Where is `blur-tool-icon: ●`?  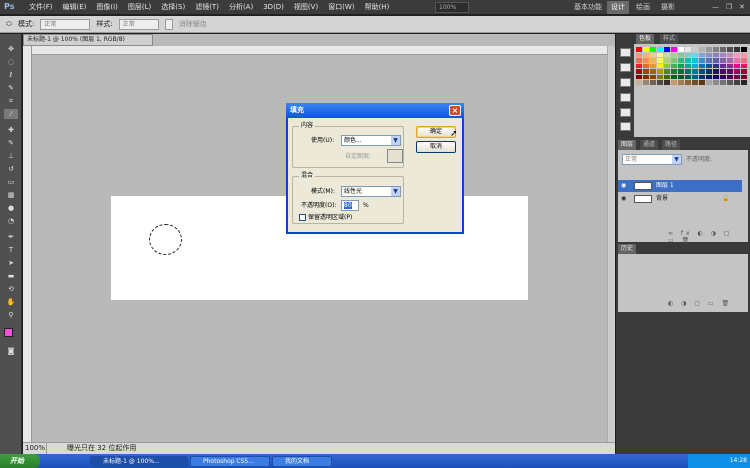 blur-tool-icon: ● is located at coordinates (11, 208).